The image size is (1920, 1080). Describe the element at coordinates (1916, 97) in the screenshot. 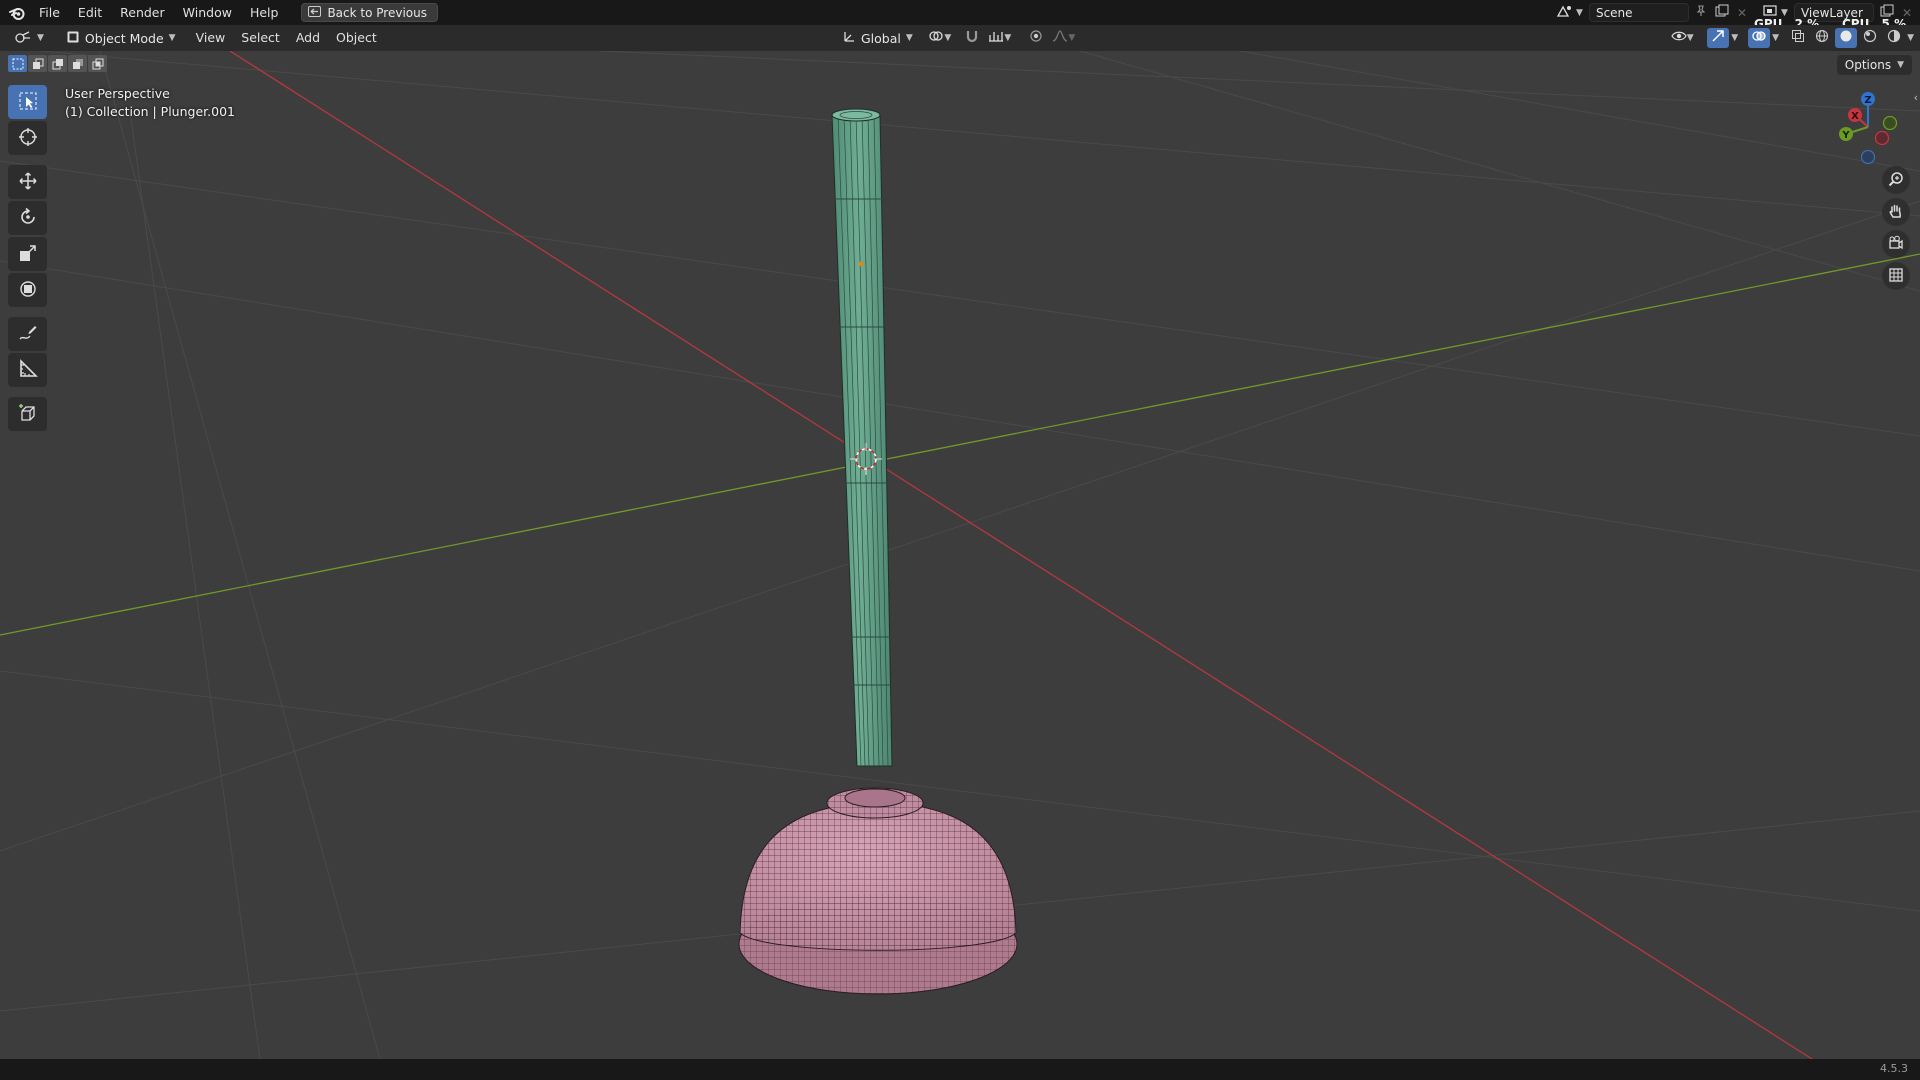

I see `sidebar-toggle-chevron-left-icon: ‹` at that location.